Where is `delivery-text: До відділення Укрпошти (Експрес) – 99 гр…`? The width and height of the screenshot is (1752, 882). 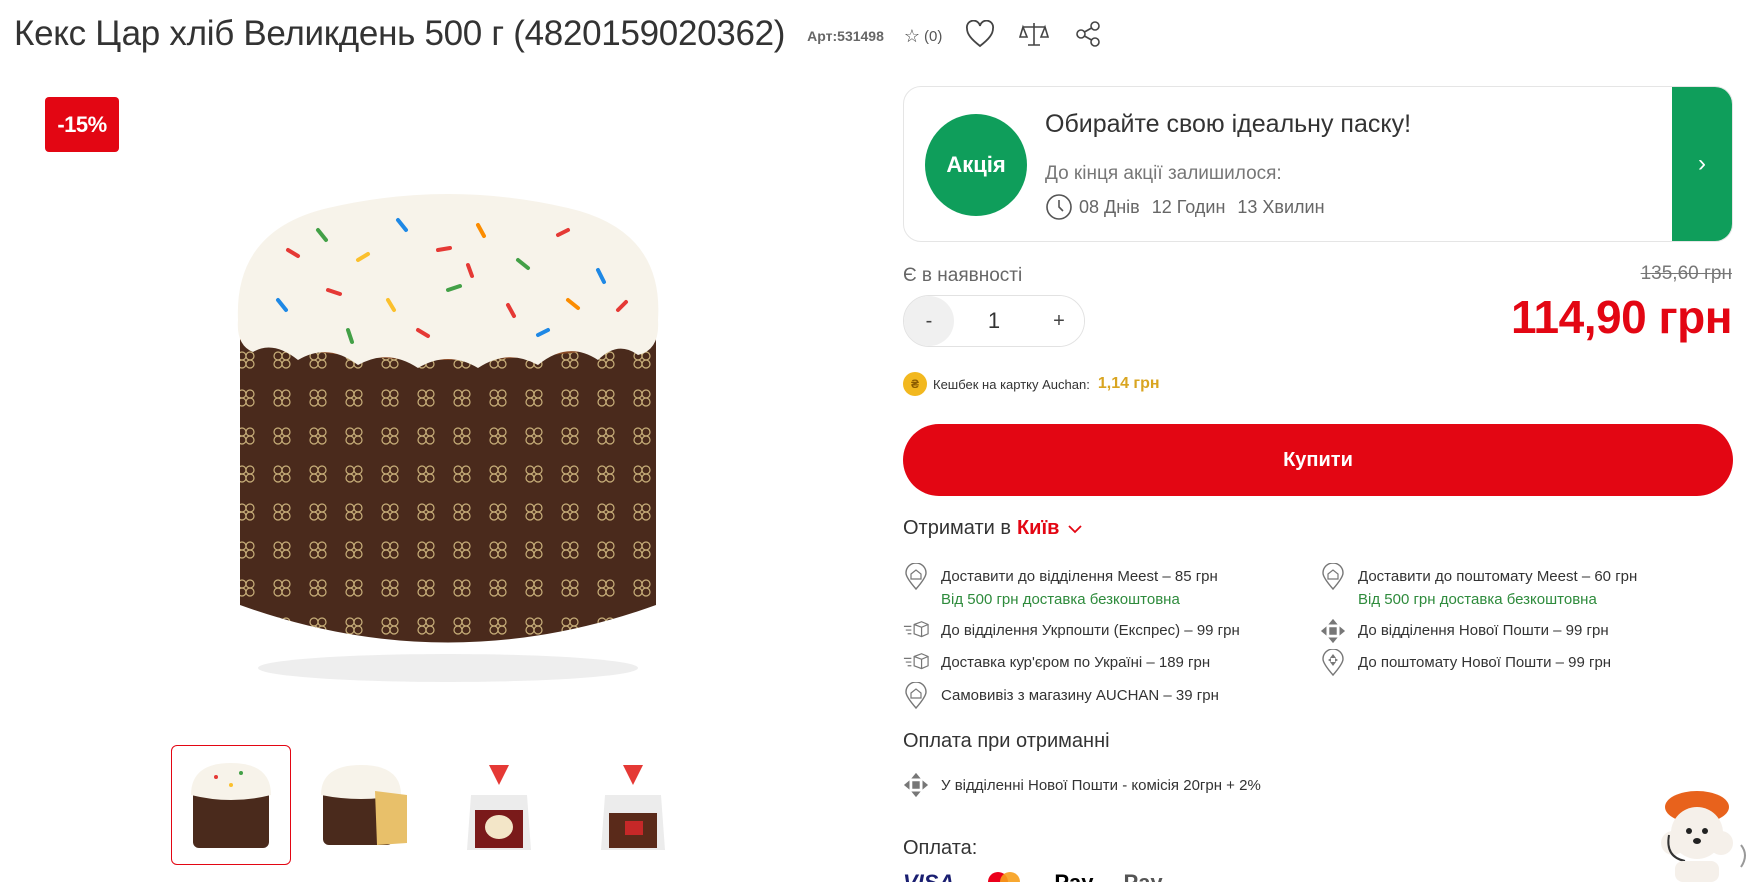
delivery-text: До відділення Укрпошти (Експрес) – 99 гр… is located at coordinates (1090, 630).